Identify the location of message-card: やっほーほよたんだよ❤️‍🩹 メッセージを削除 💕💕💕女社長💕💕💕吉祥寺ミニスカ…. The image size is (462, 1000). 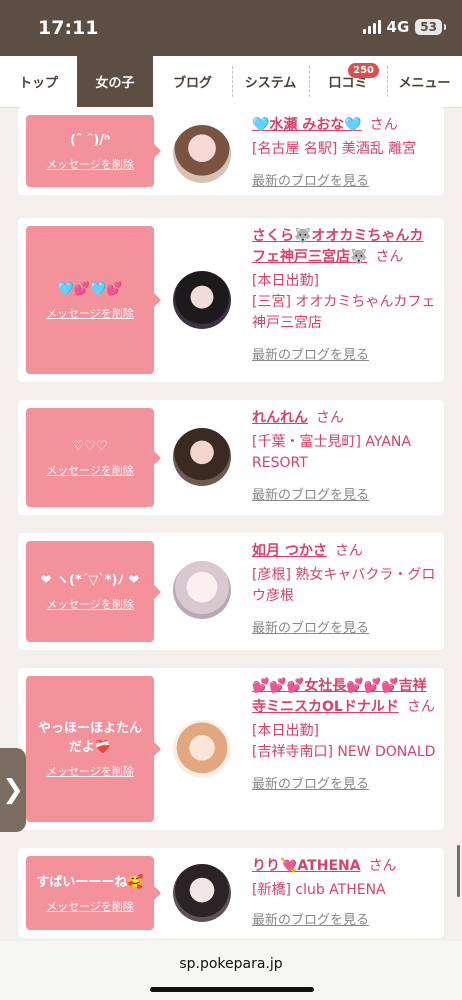
(231, 749).